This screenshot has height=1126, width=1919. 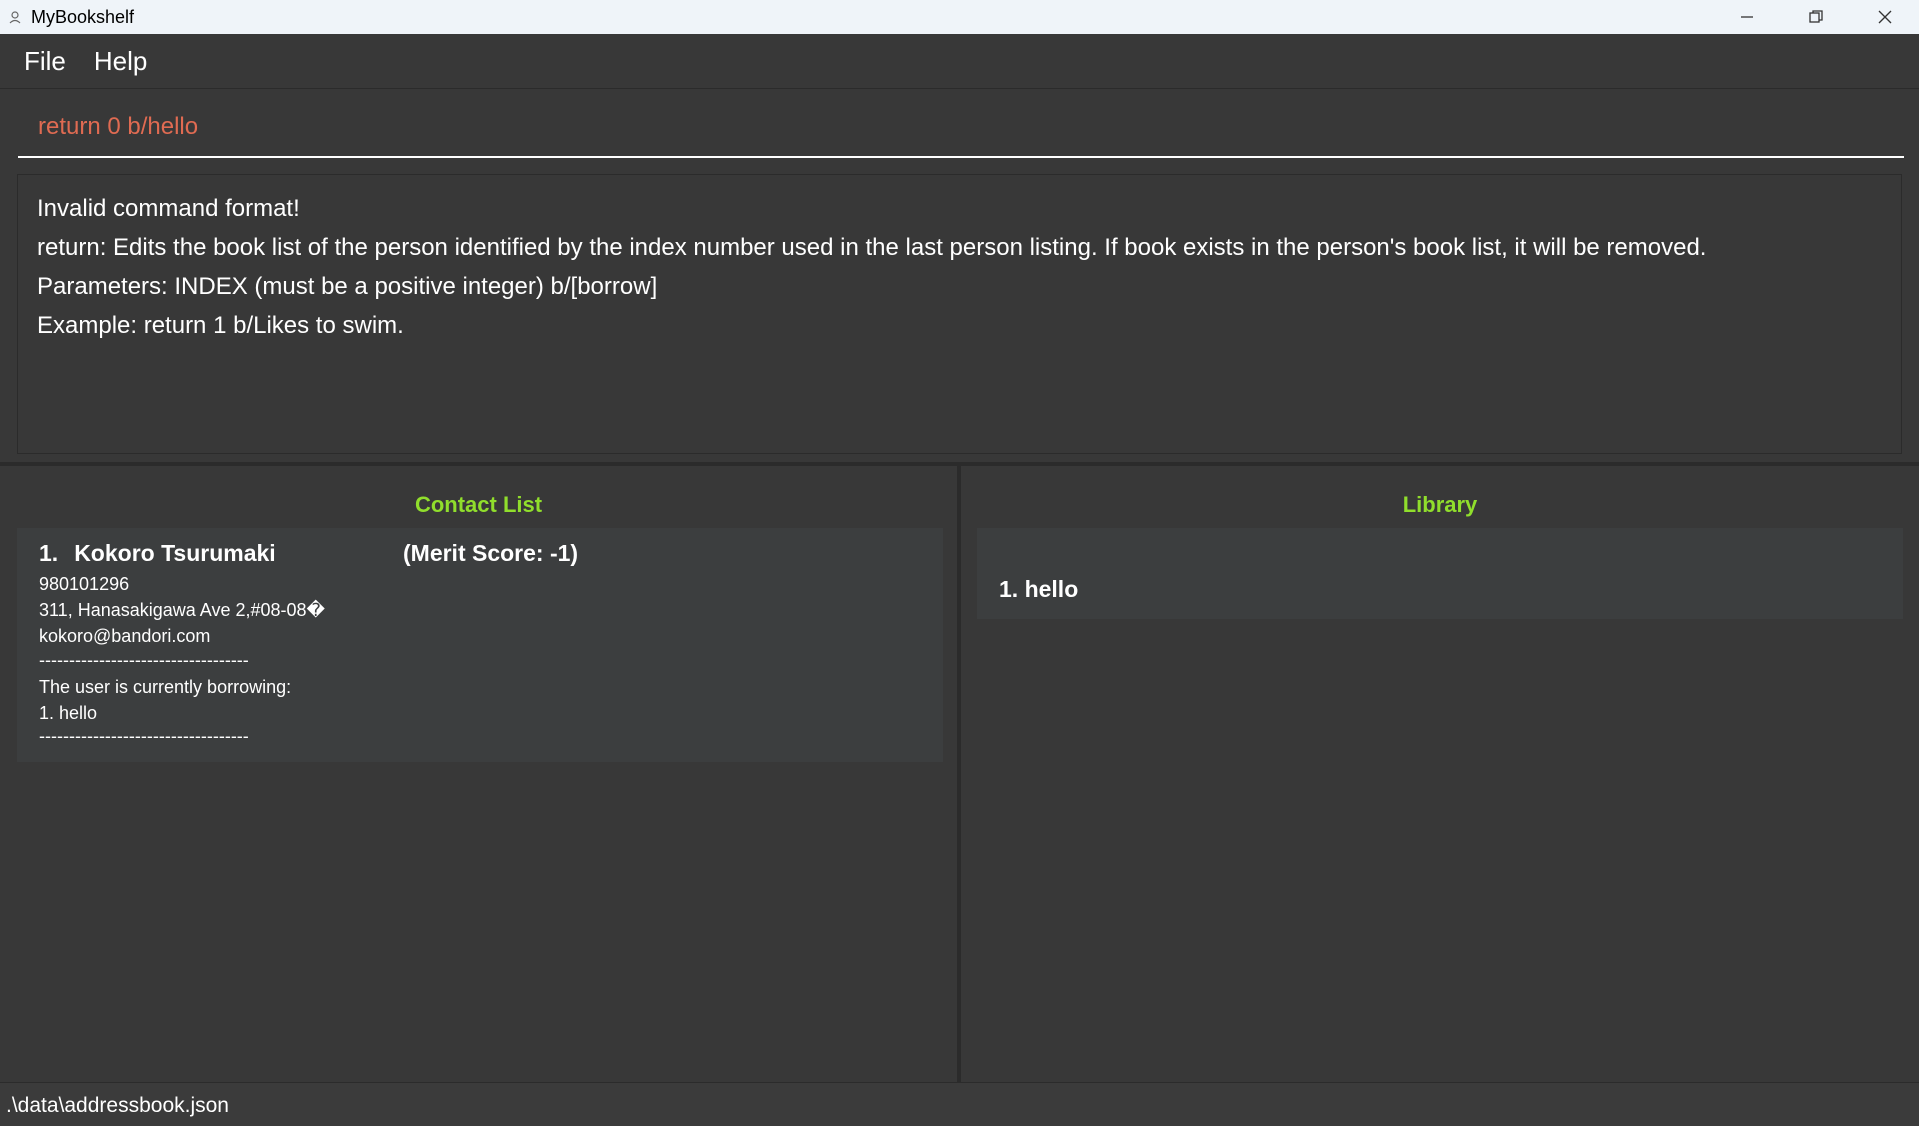 I want to click on library-item: 1. hello, so click(x=1039, y=589).